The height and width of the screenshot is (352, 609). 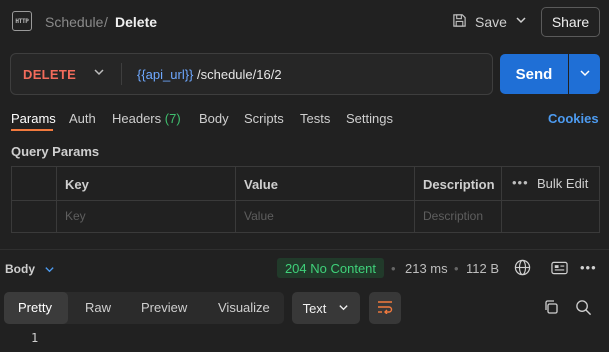 I want to click on http-icon: HTTP, so click(x=22, y=21).